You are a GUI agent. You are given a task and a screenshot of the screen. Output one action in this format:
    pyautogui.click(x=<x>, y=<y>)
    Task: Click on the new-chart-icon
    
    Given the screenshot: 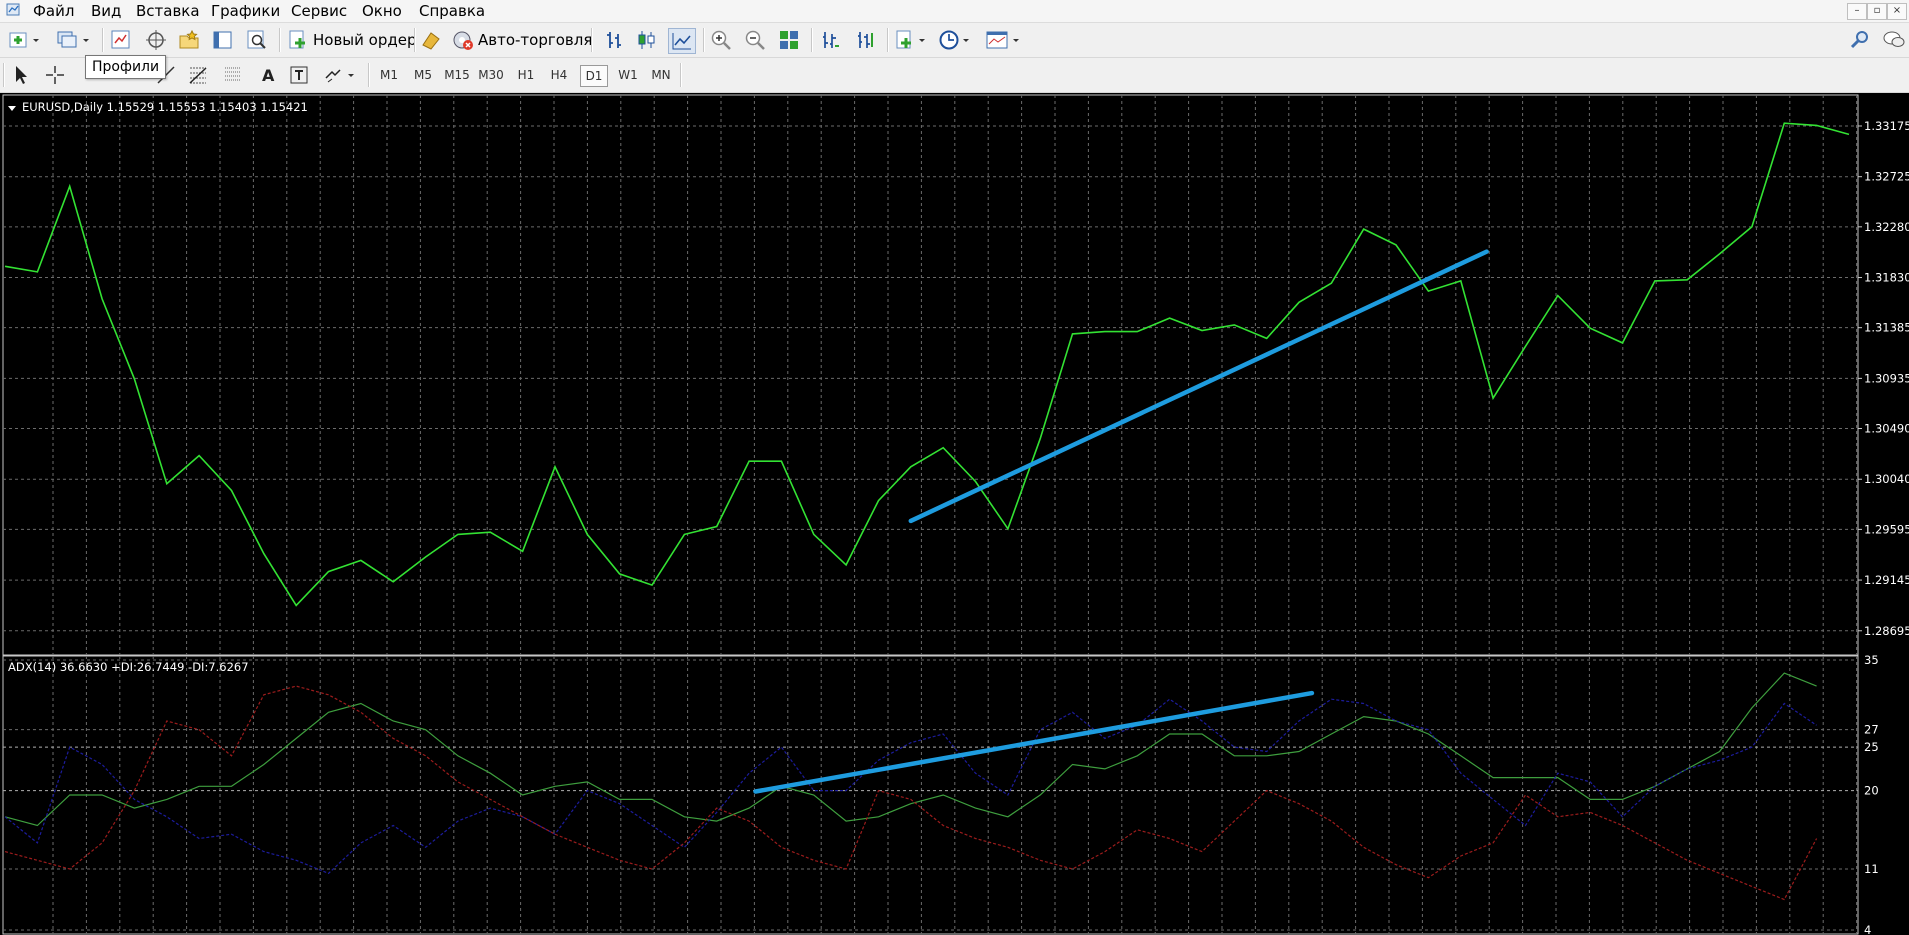 What is the action you would take?
    pyautogui.click(x=24, y=40)
    